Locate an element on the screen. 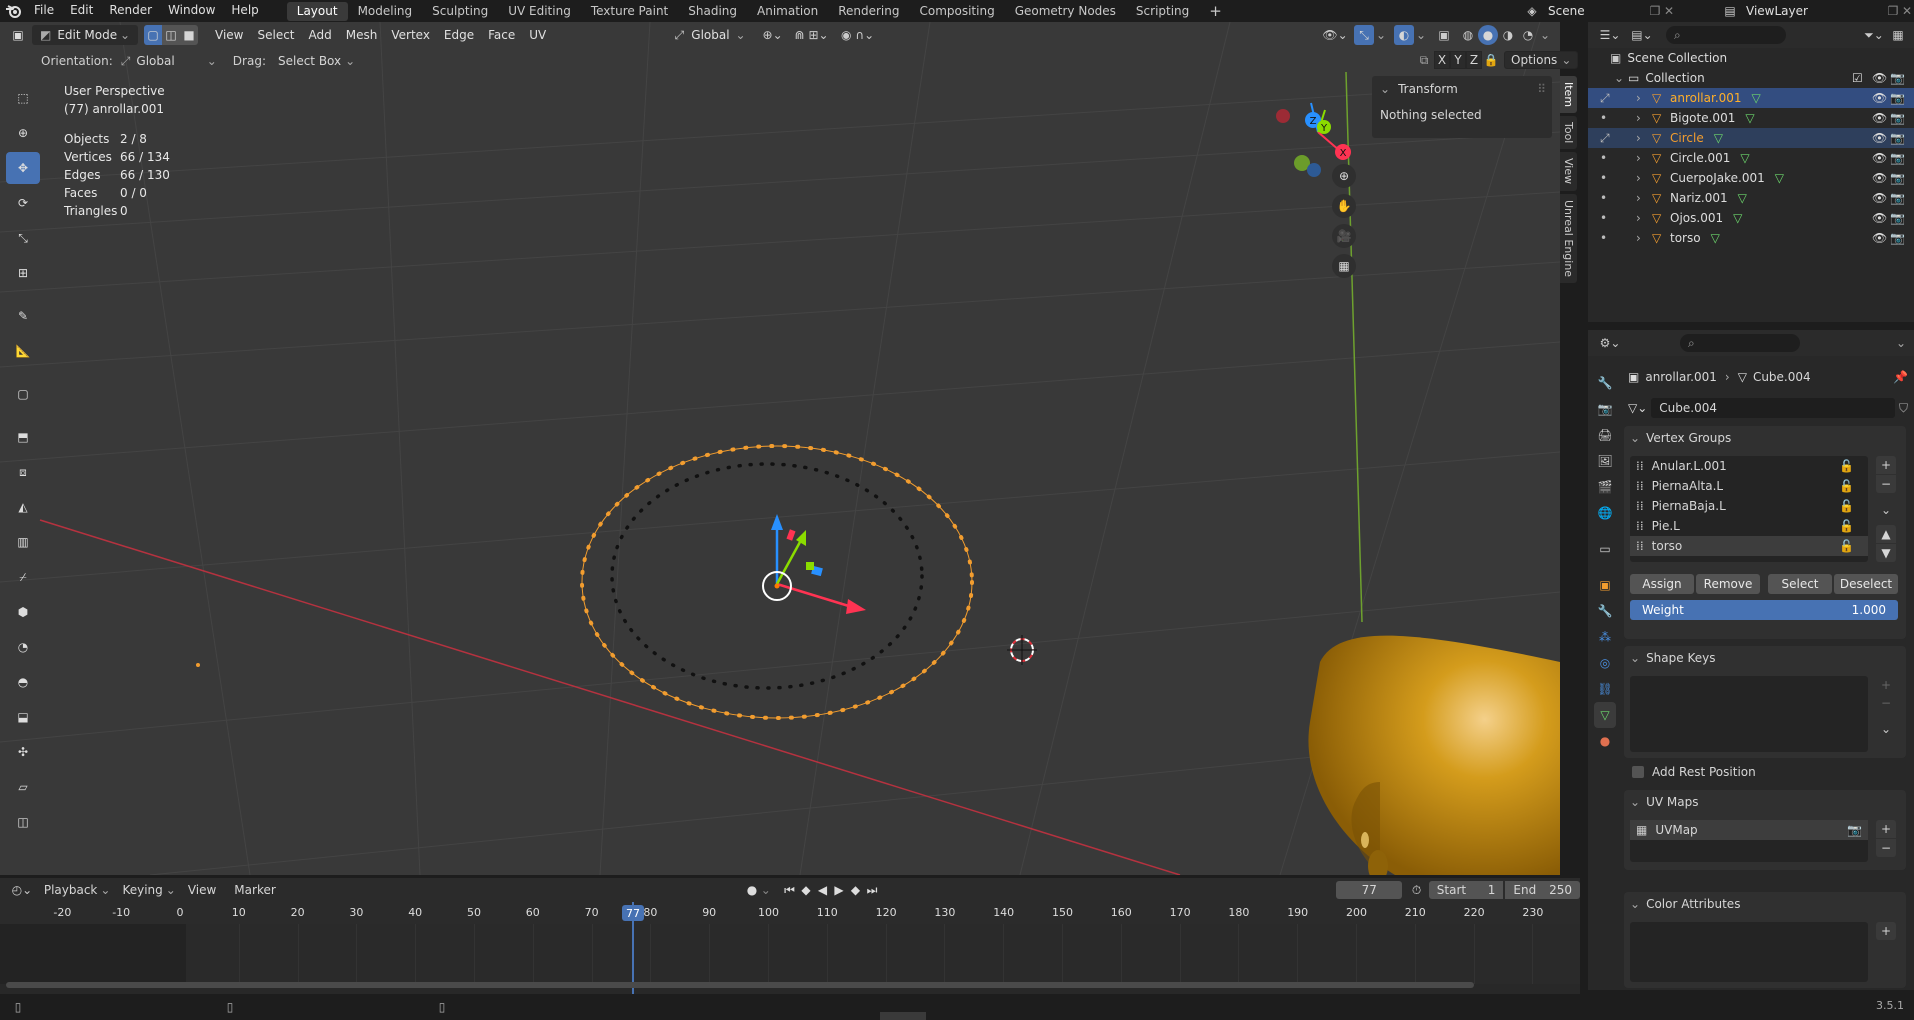 This screenshot has height=1020, width=1914. menu-render: Render is located at coordinates (130, 10).